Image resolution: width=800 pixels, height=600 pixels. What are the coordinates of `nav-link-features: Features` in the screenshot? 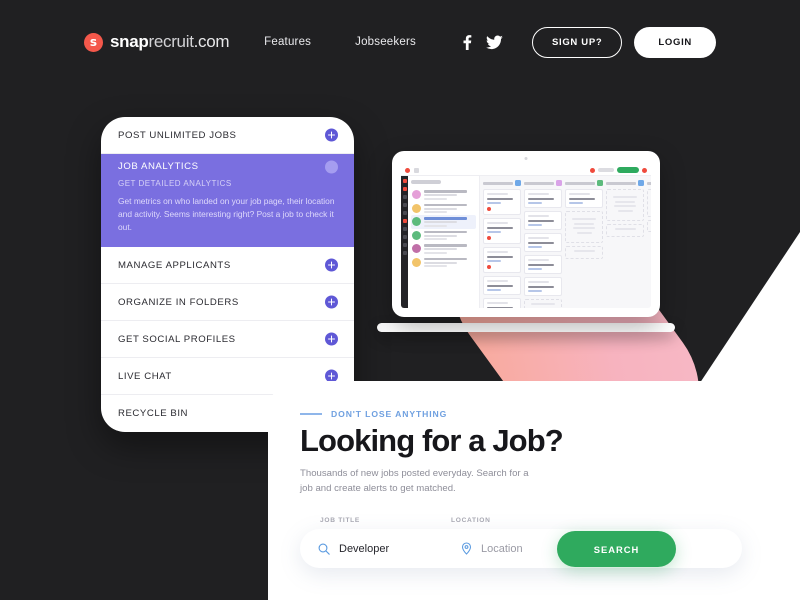 It's located at (287, 42).